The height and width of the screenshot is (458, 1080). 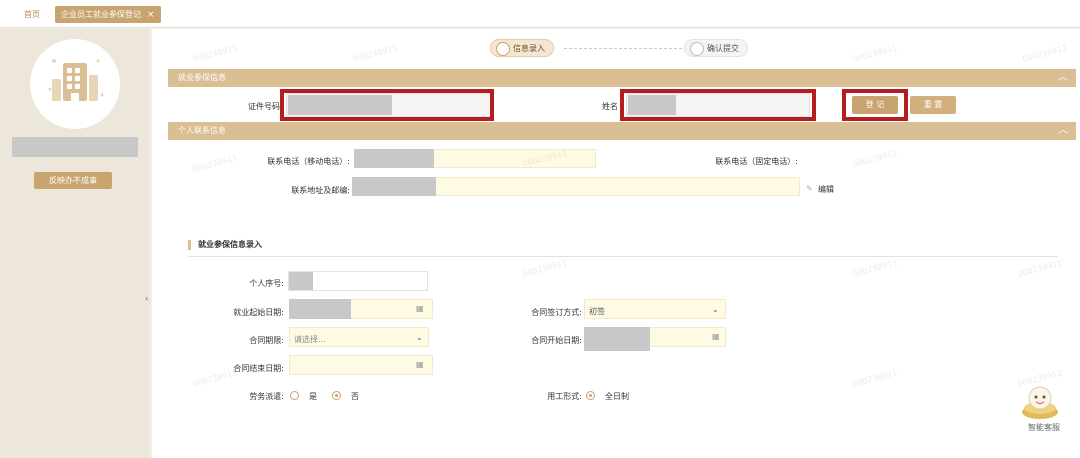 I want to click on contract-sign-select, so click(x=655, y=309).